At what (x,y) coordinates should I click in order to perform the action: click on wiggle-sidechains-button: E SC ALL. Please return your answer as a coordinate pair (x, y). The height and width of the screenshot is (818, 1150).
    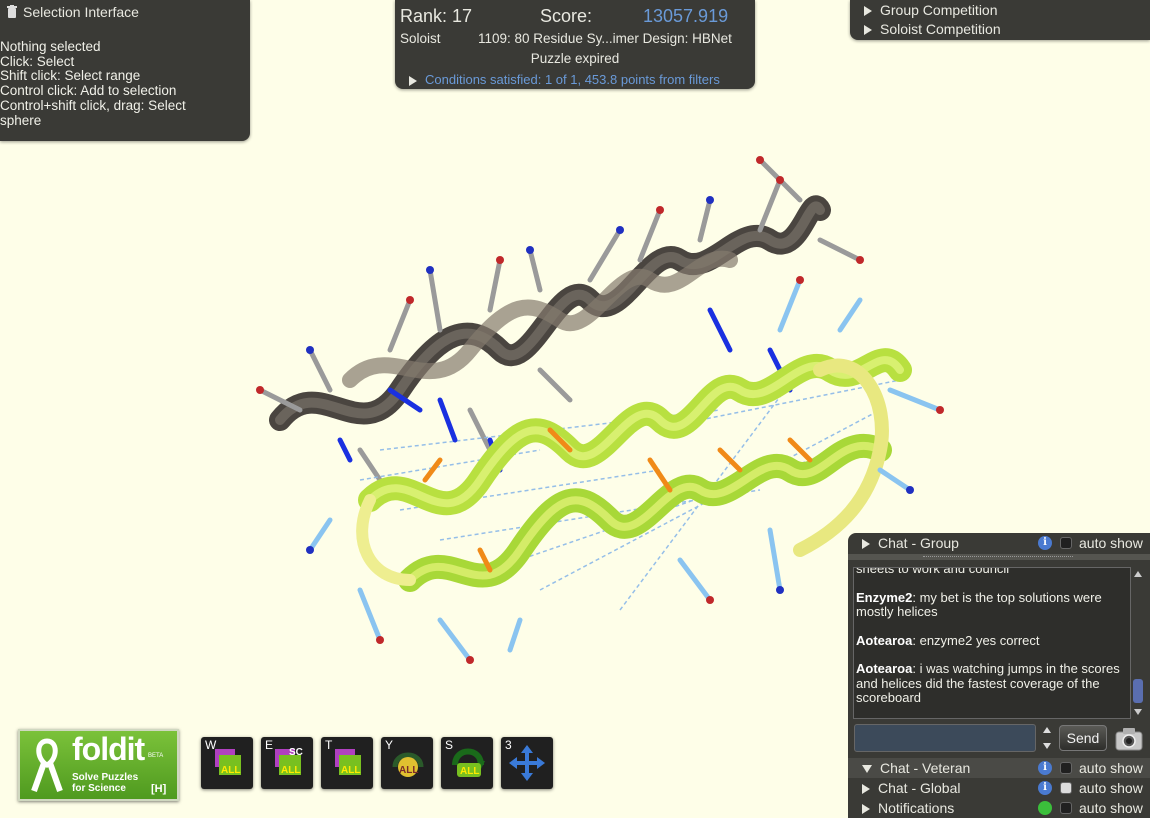
    Looking at the image, I should click on (287, 763).